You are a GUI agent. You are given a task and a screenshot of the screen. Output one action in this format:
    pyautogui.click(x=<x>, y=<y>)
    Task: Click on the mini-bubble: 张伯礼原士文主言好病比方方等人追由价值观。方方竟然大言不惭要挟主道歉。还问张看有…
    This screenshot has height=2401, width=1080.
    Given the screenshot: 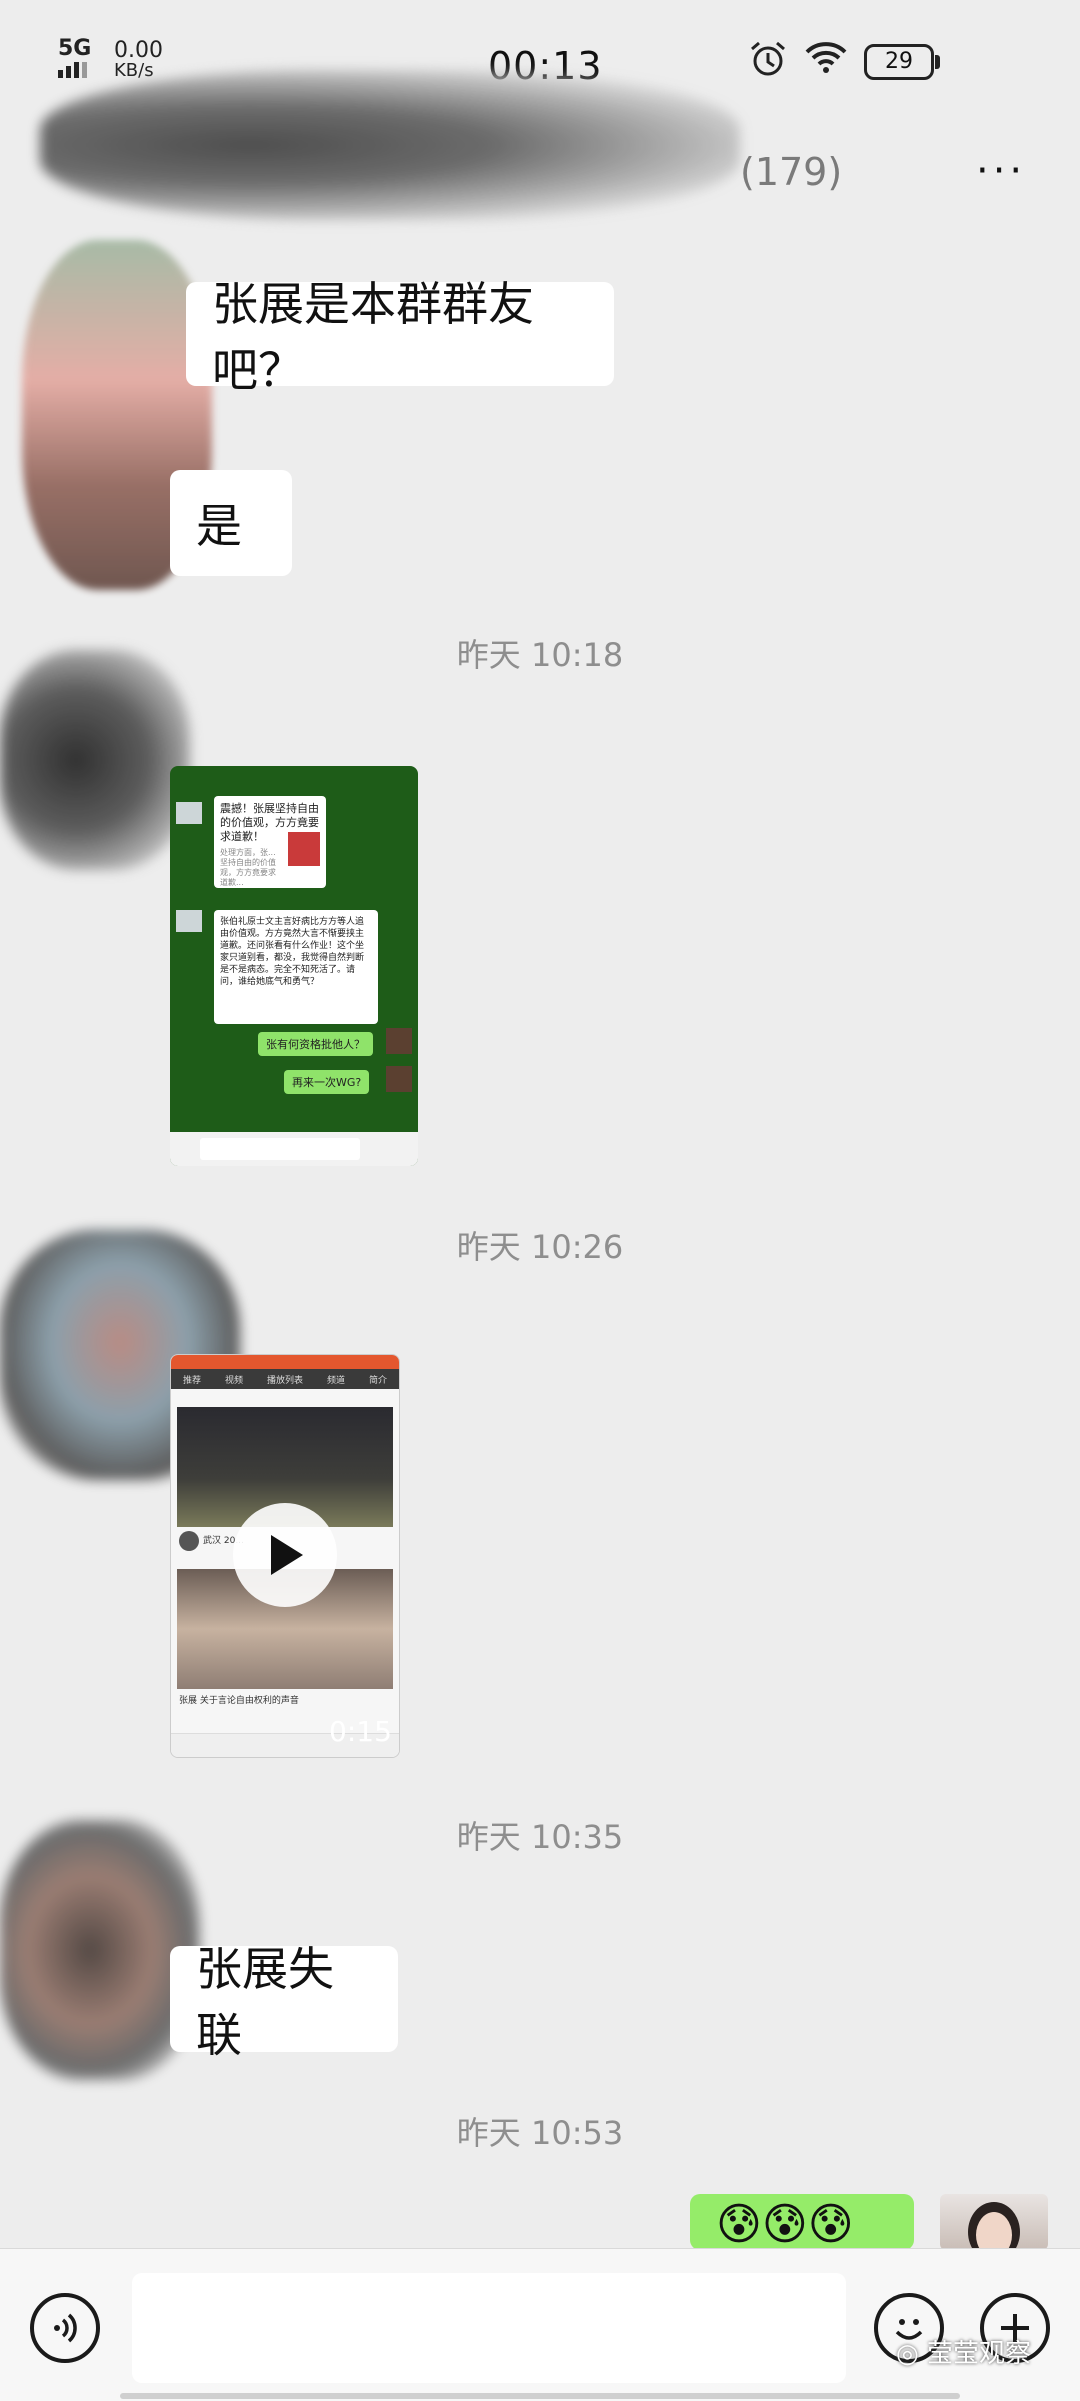 What is the action you would take?
    pyautogui.click(x=296, y=967)
    